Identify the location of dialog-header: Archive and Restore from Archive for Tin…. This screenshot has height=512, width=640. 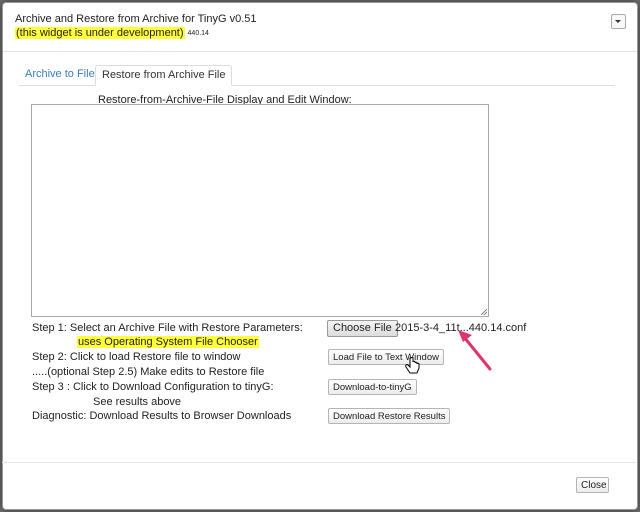
(320, 27).